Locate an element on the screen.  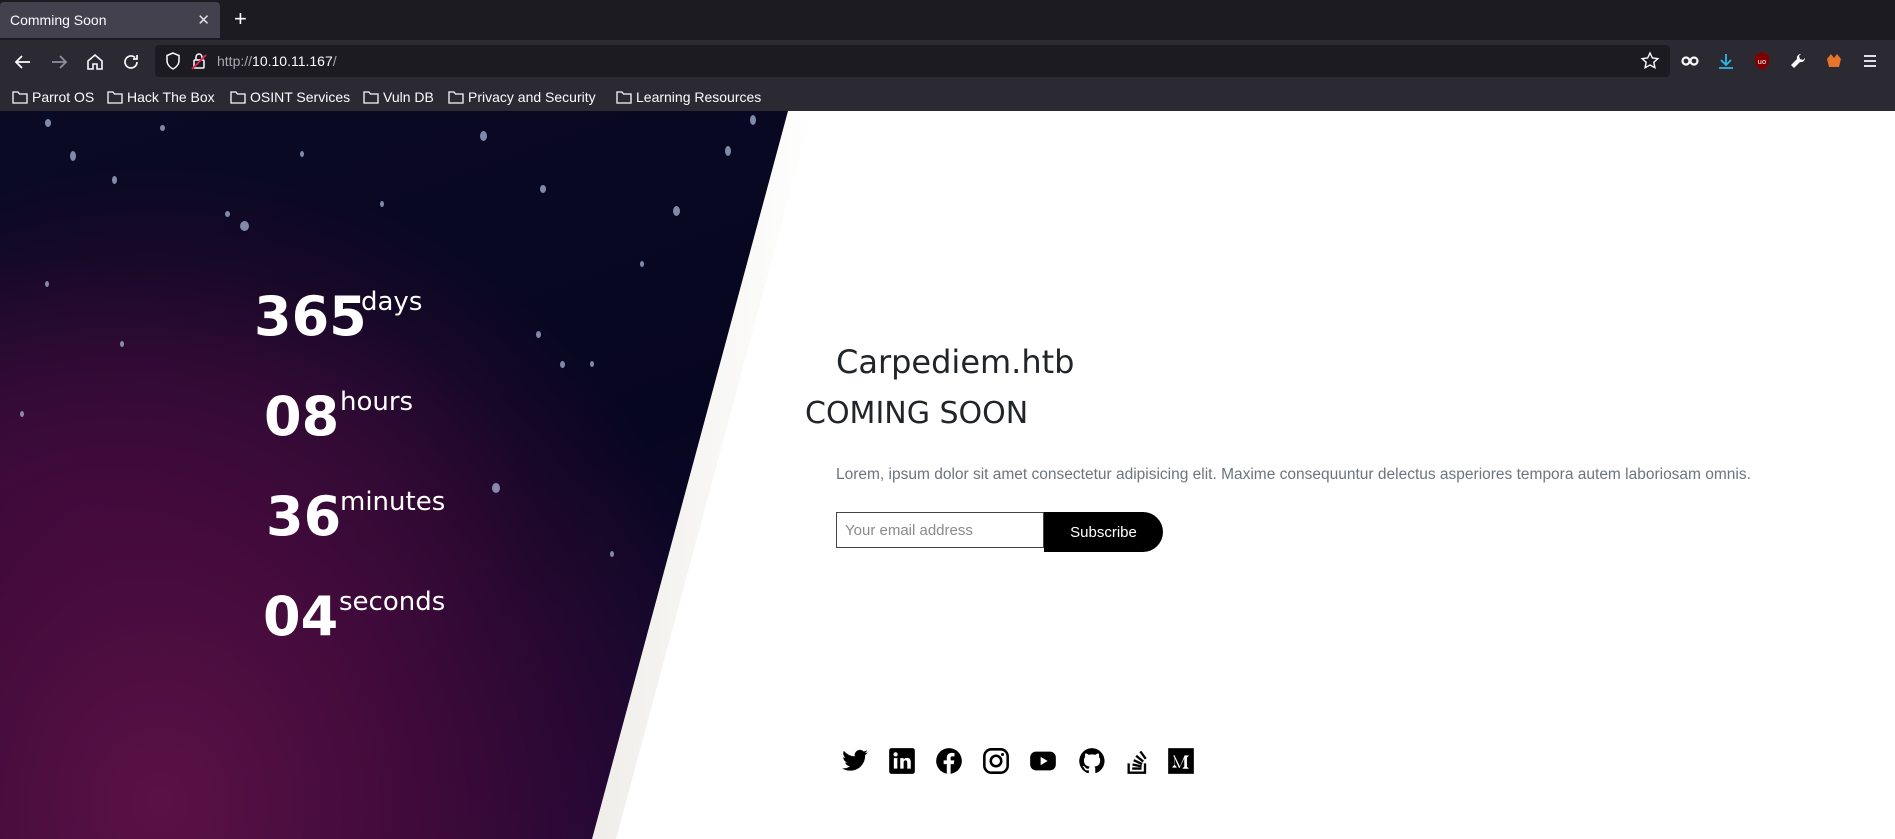
twitter-icon is located at coordinates (855, 761).